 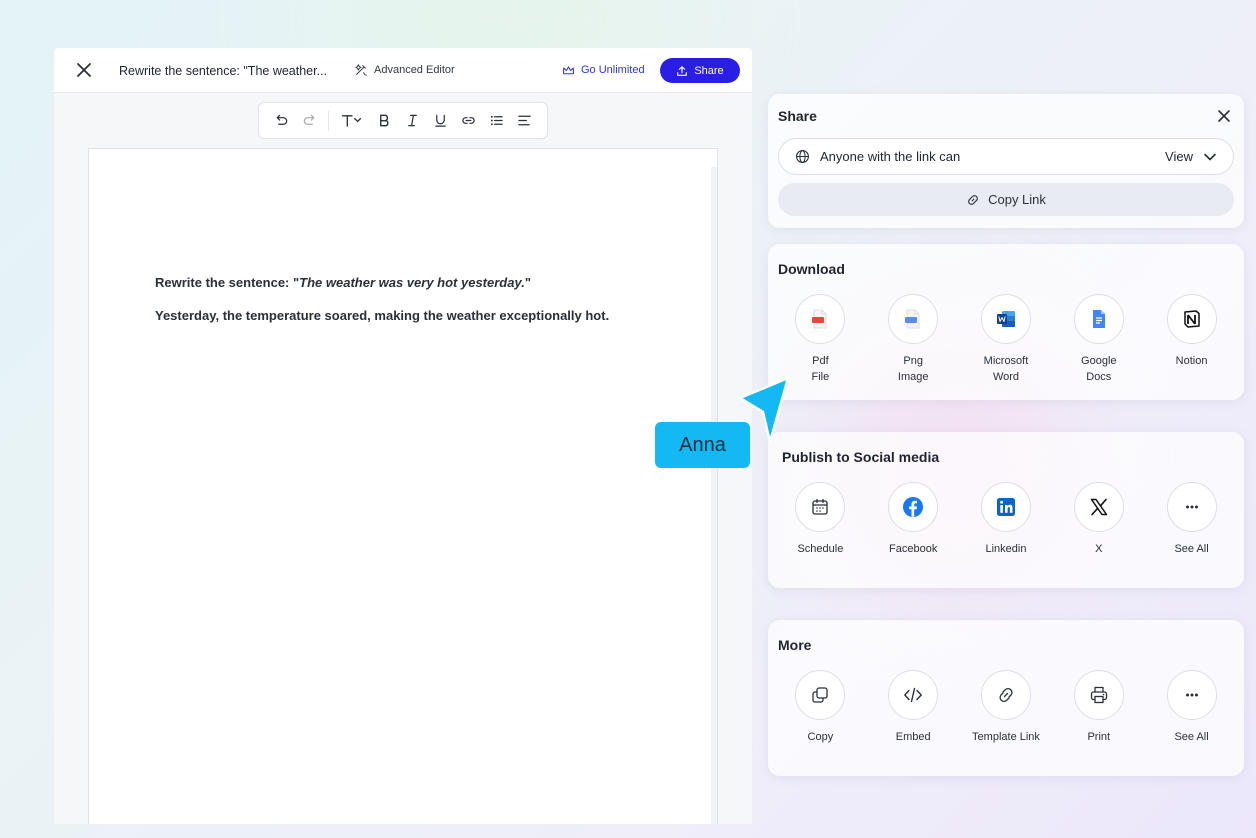 What do you see at coordinates (682, 70) in the screenshot?
I see `upload-icon` at bounding box center [682, 70].